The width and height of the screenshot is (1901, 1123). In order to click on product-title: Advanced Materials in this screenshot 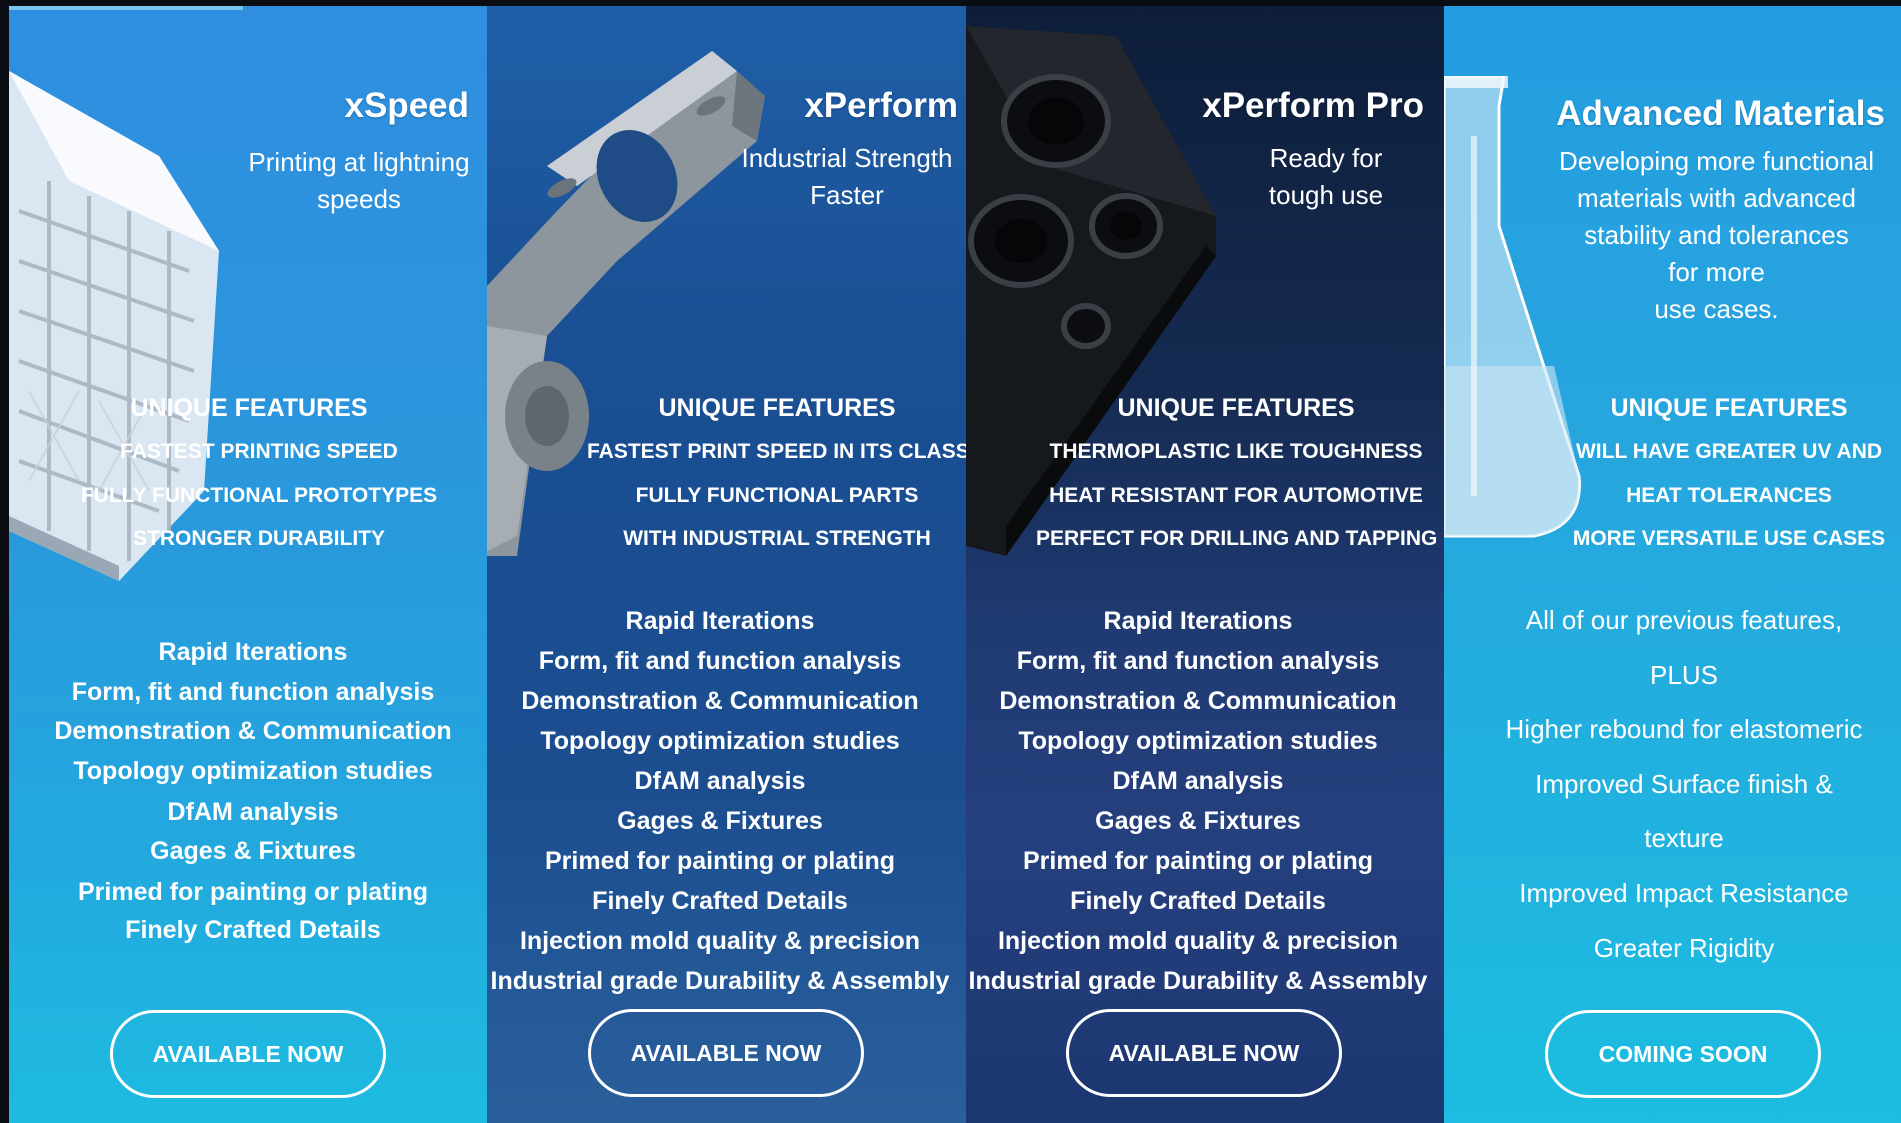, I will do `click(1720, 113)`.